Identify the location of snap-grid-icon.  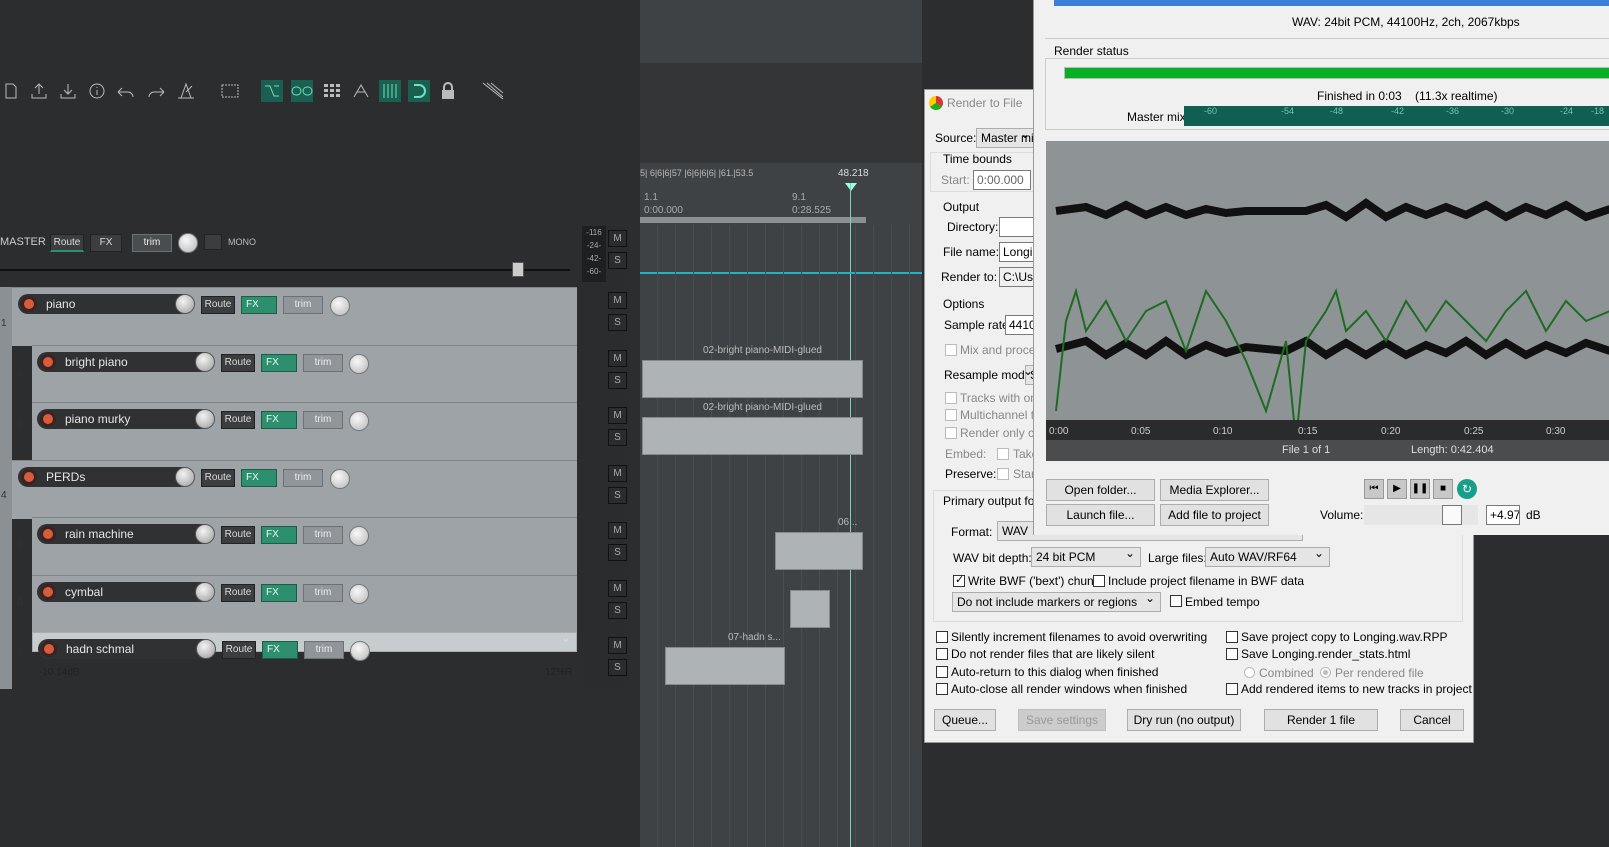
(390, 91).